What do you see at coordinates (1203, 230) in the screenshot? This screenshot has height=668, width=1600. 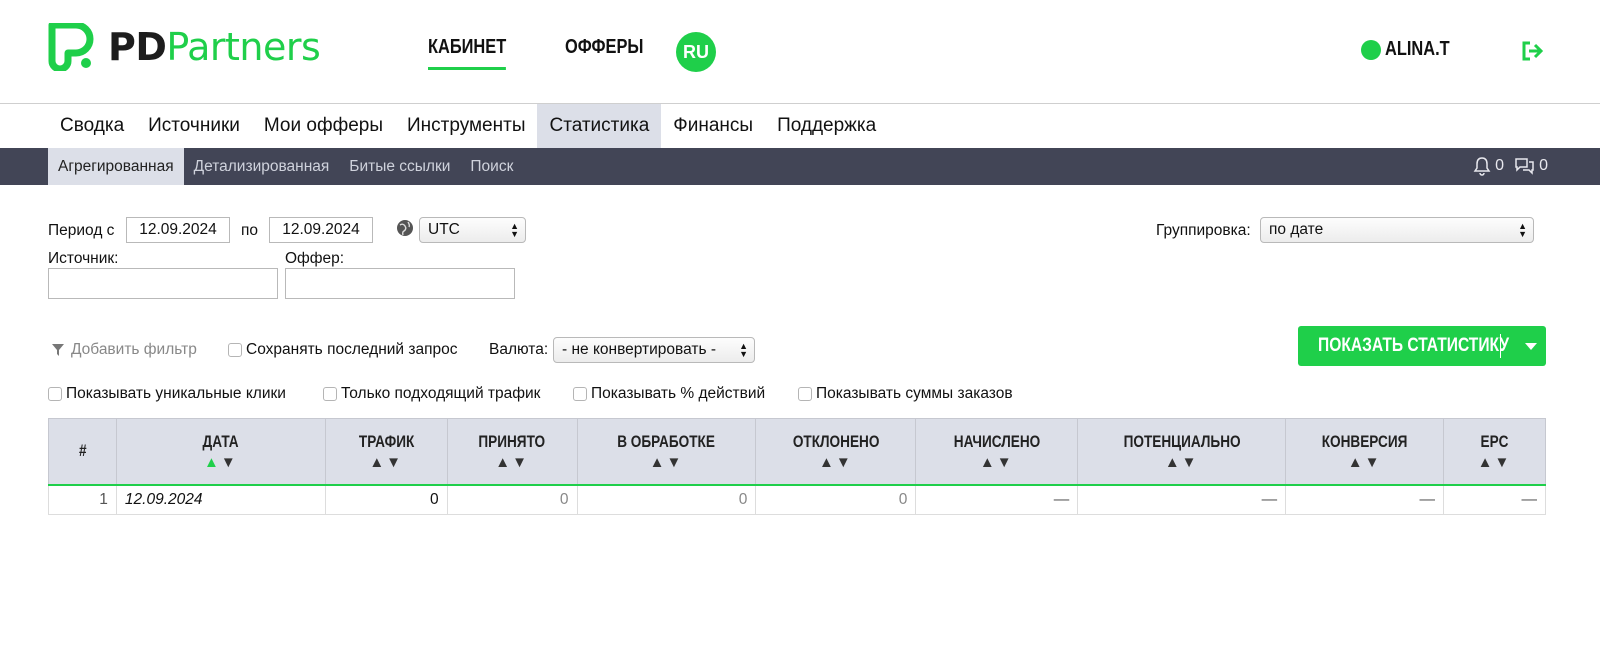 I see `grouping-label: Группировка:` at bounding box center [1203, 230].